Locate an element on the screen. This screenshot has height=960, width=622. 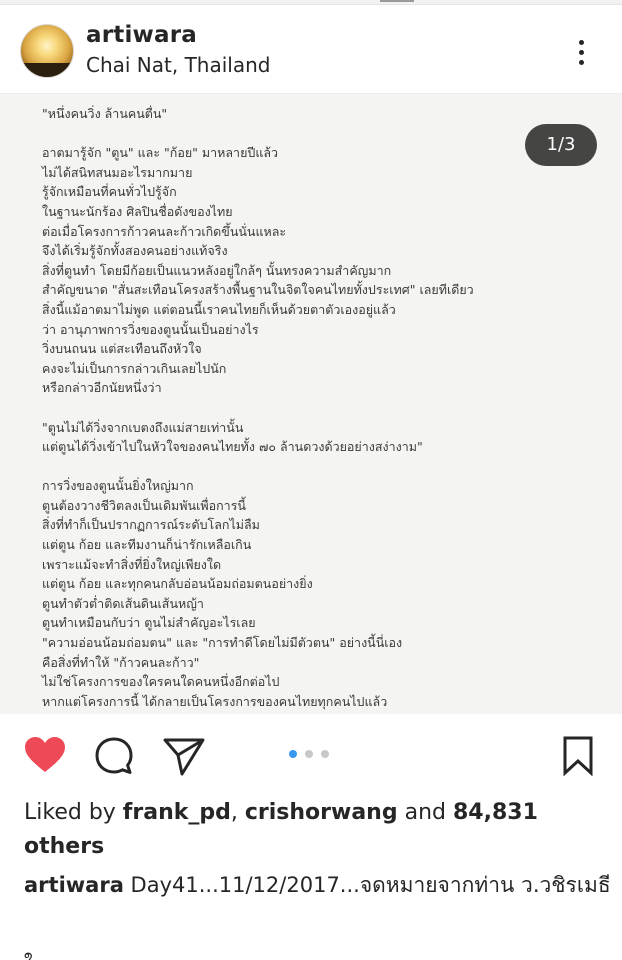
avatar is located at coordinates (47, 51).